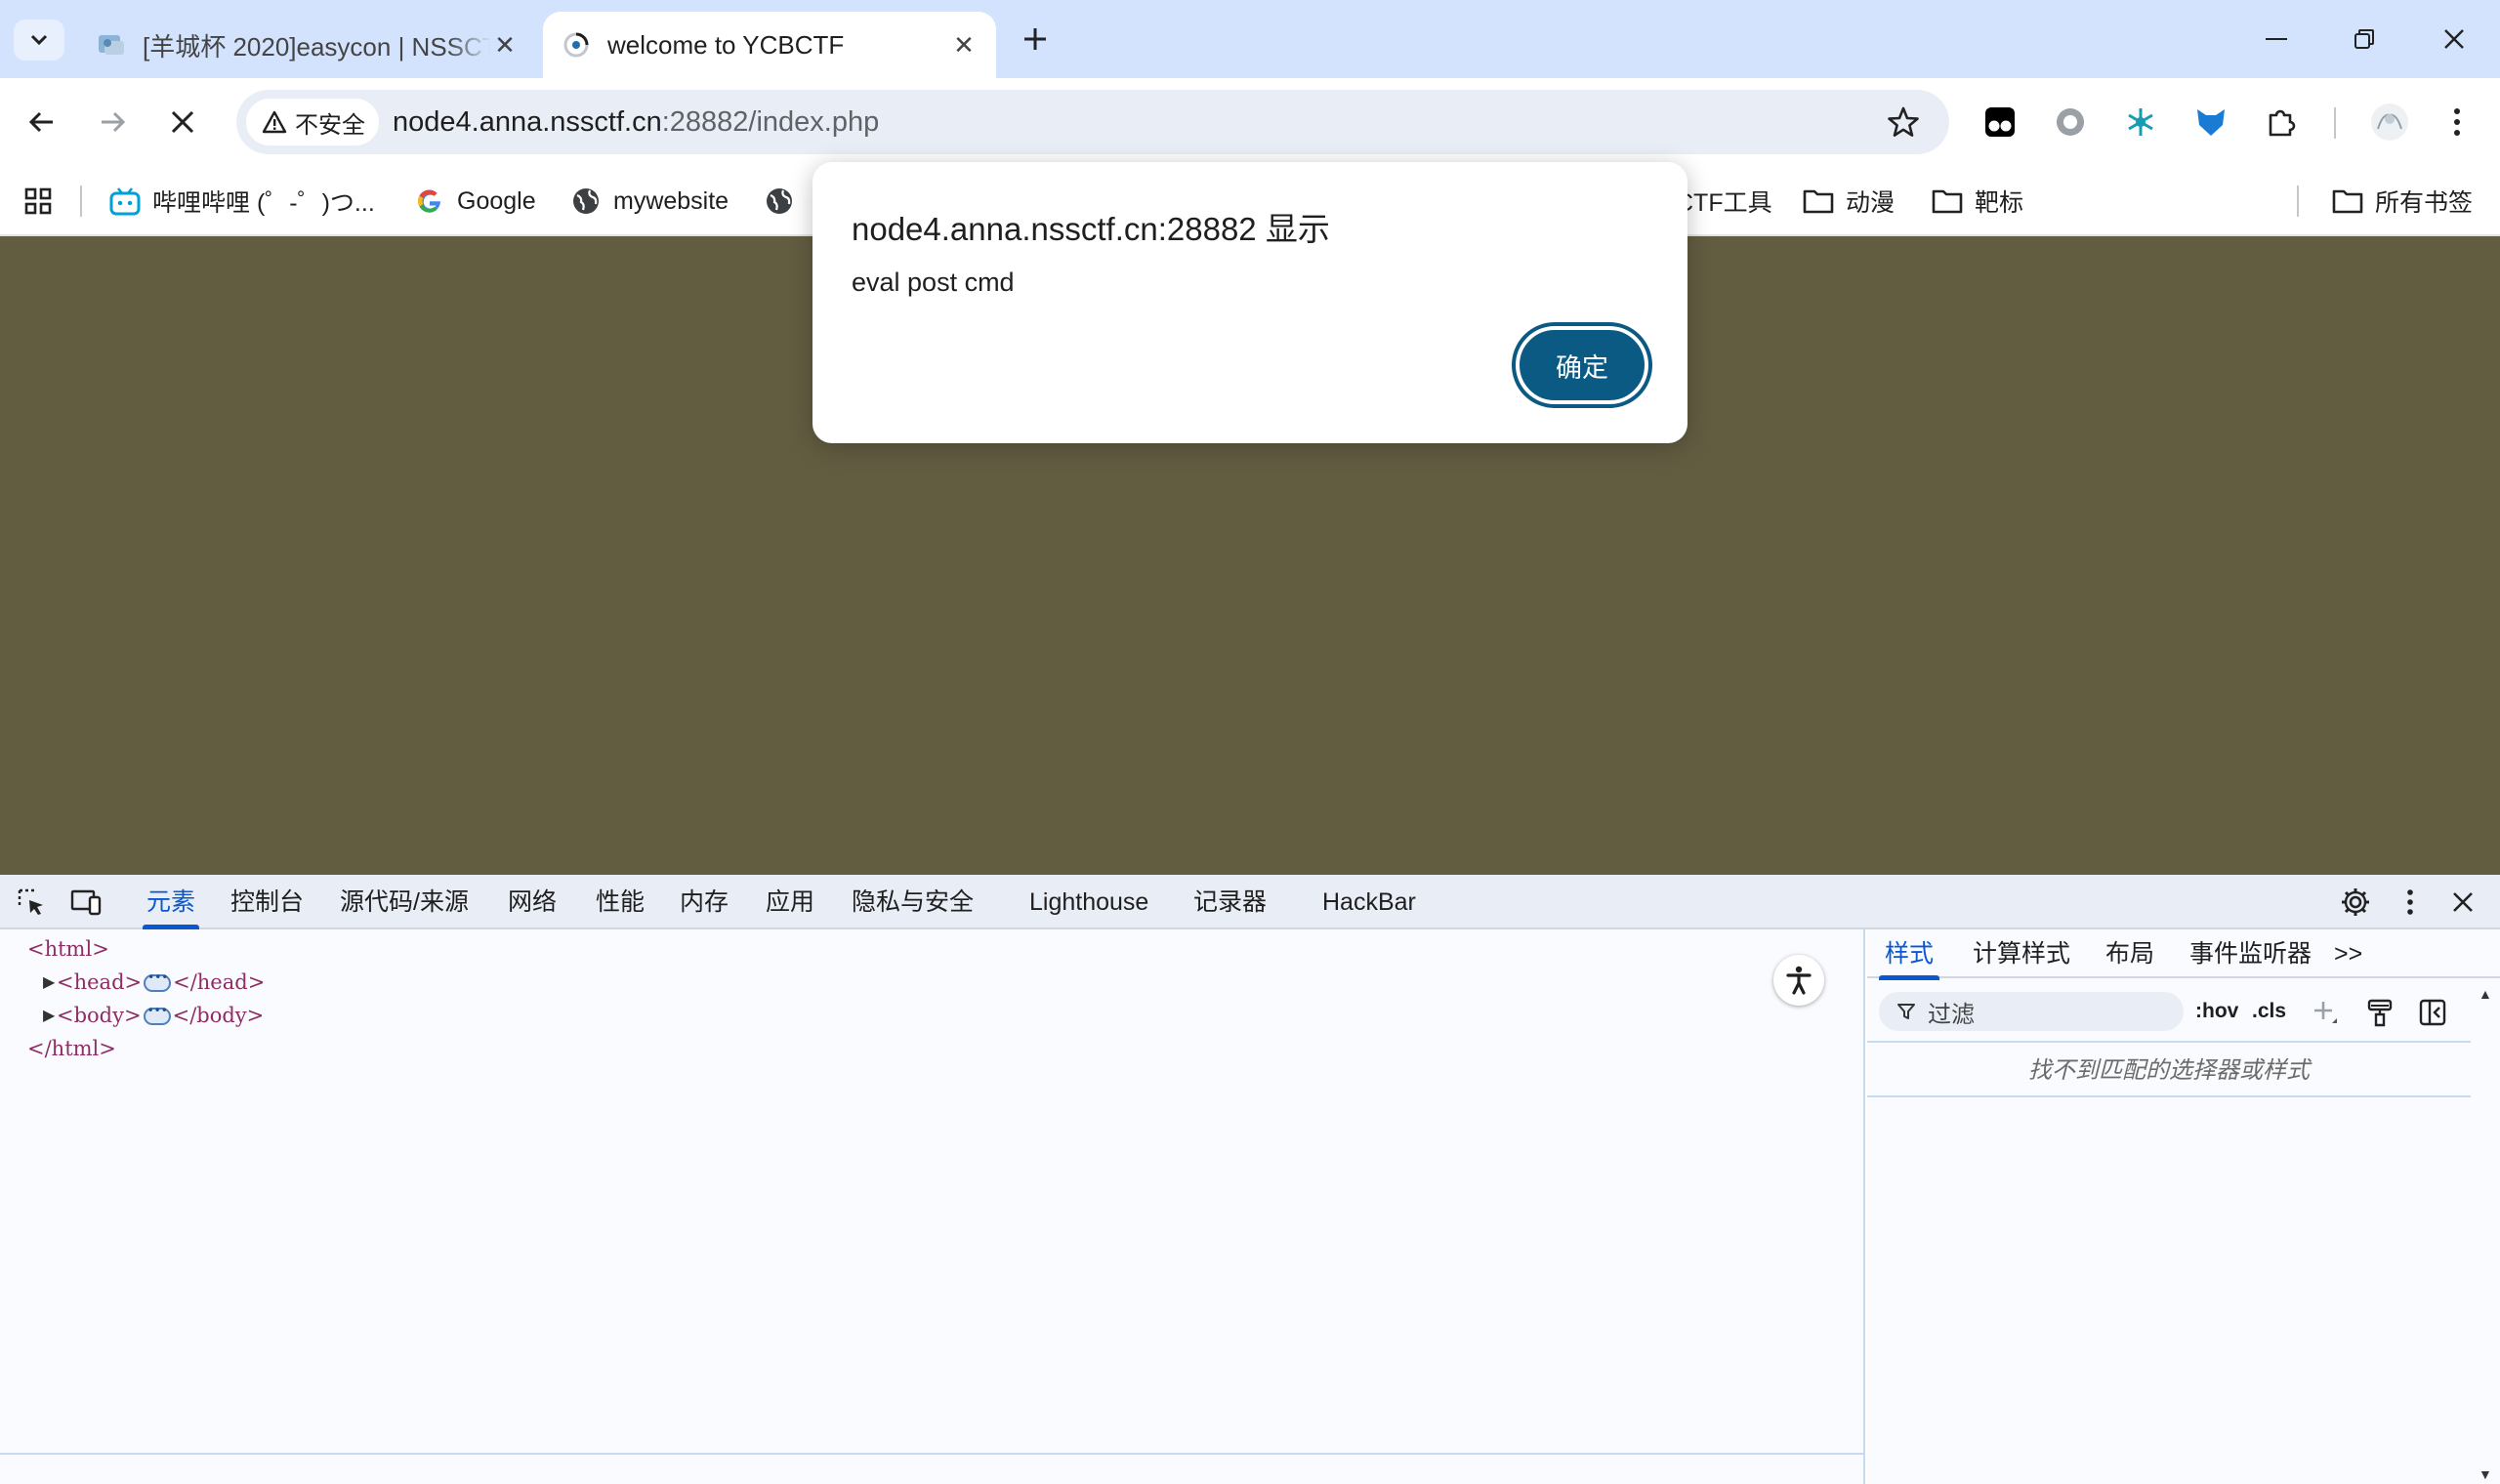  What do you see at coordinates (1977, 202) in the screenshot?
I see `bookmark-folder-targets: 靶标` at bounding box center [1977, 202].